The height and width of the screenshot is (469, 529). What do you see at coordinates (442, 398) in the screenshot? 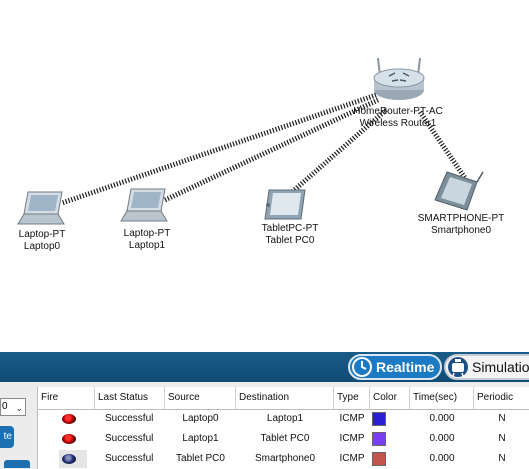
I see `column-header: Time(sec)` at bounding box center [442, 398].